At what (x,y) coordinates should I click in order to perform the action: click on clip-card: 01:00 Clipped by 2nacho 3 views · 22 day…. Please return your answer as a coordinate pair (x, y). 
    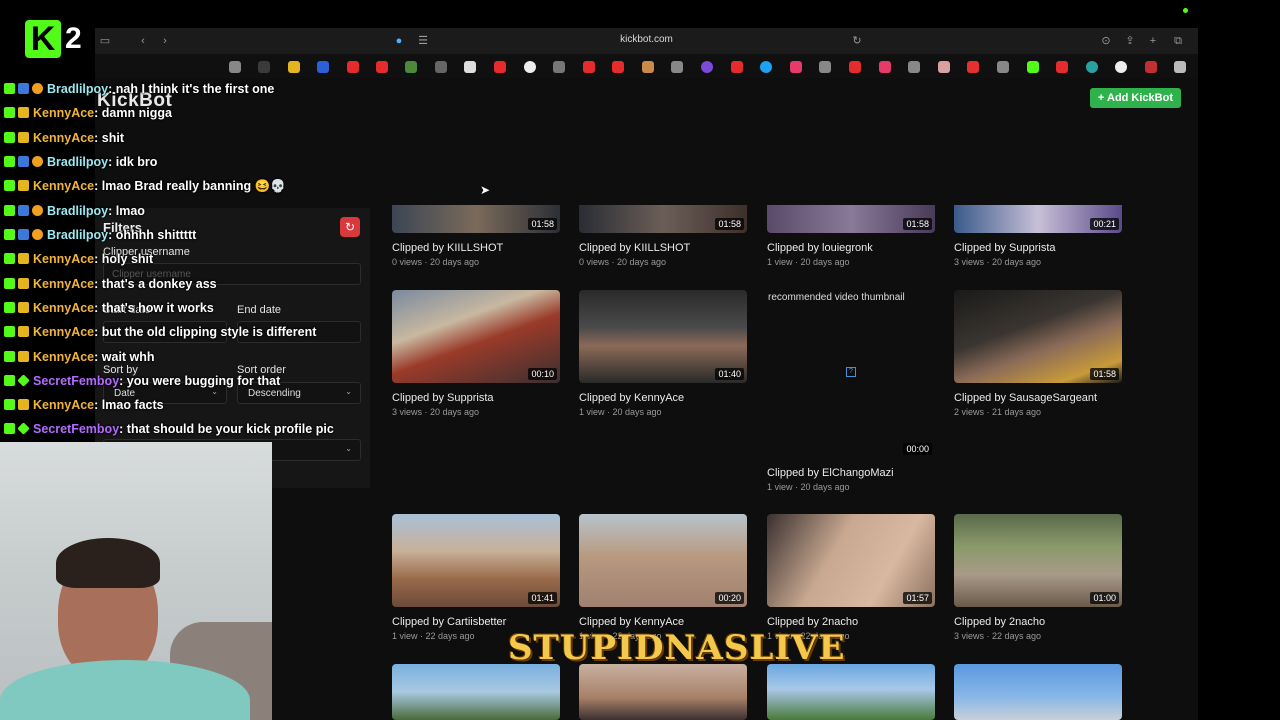
    Looking at the image, I should click on (1038, 577).